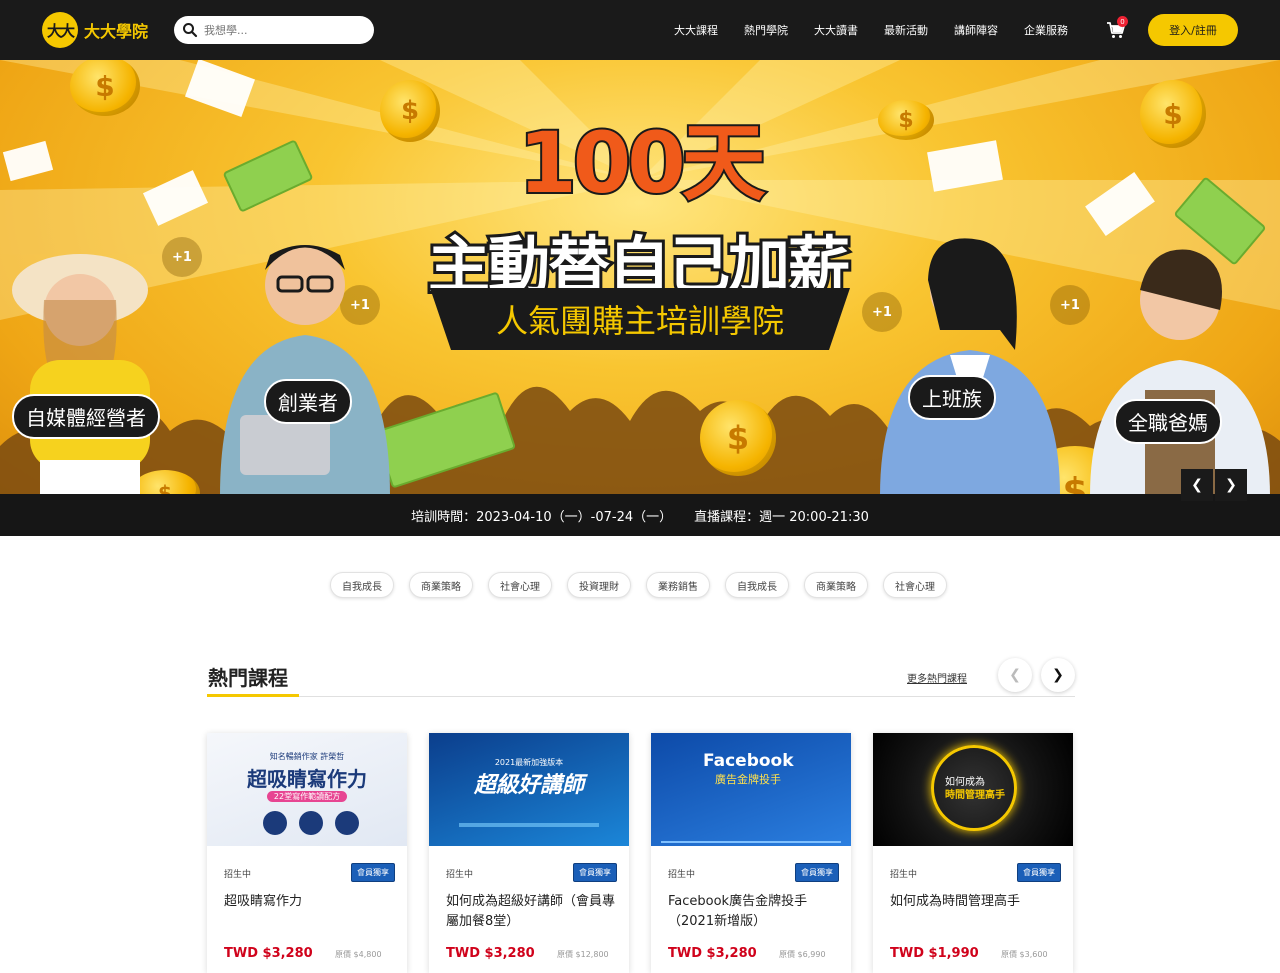  I want to click on nav-link-reading: 大大讀書, so click(836, 30).